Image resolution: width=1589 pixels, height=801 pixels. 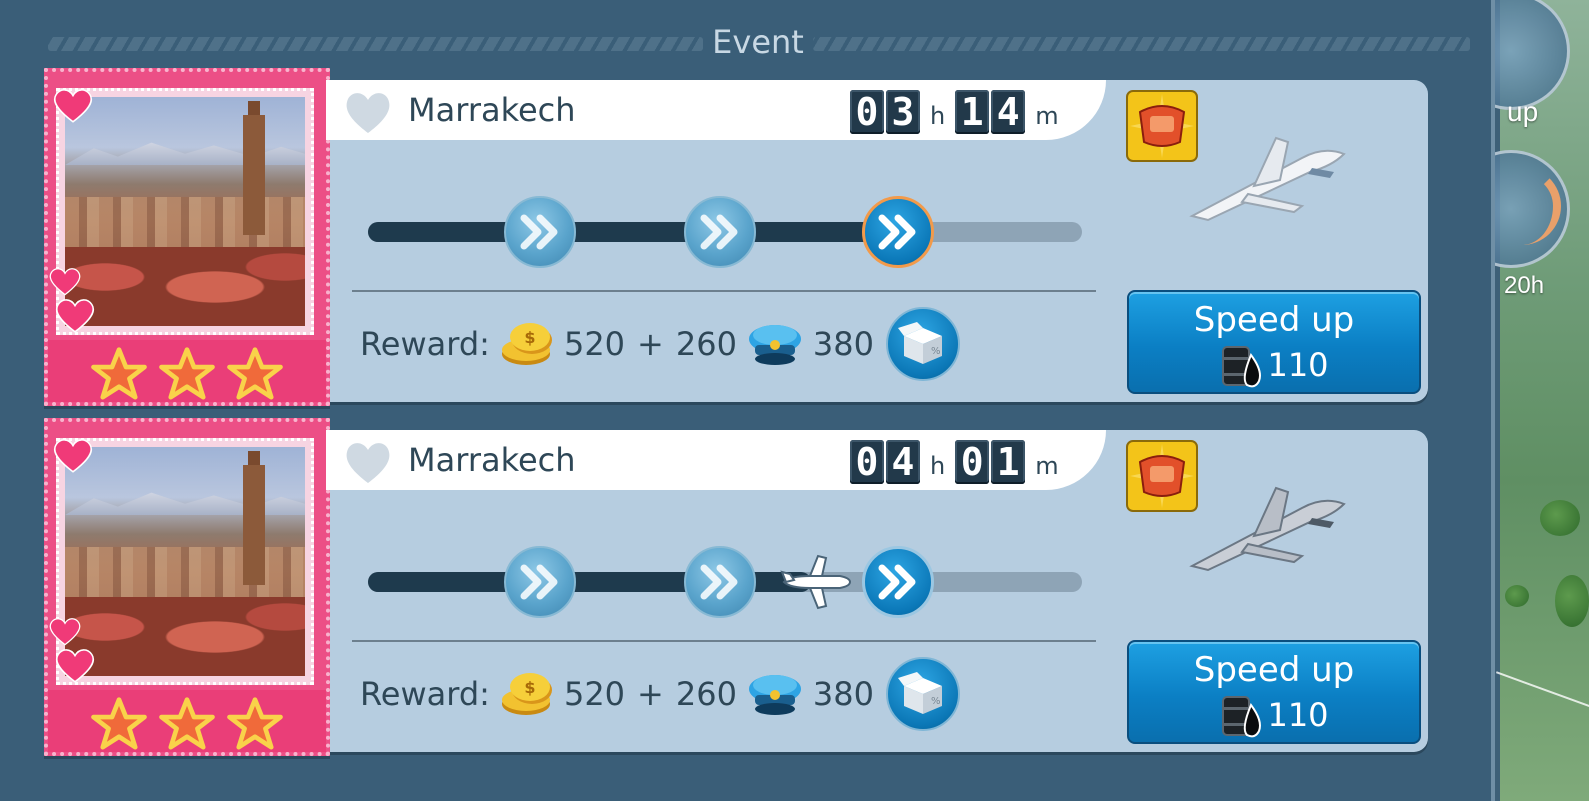 What do you see at coordinates (716, 110) in the screenshot?
I see `flight-title-bar: Marrakech 0 3 h 1 4 m` at bounding box center [716, 110].